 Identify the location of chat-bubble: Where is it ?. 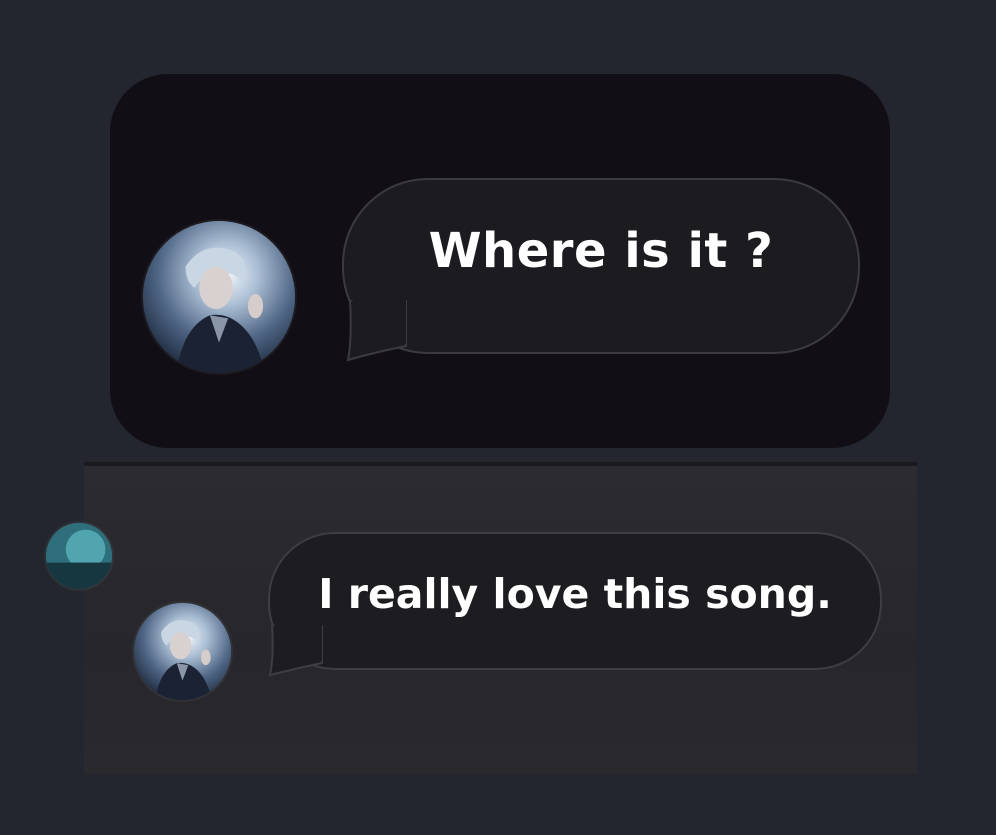
(601, 266).